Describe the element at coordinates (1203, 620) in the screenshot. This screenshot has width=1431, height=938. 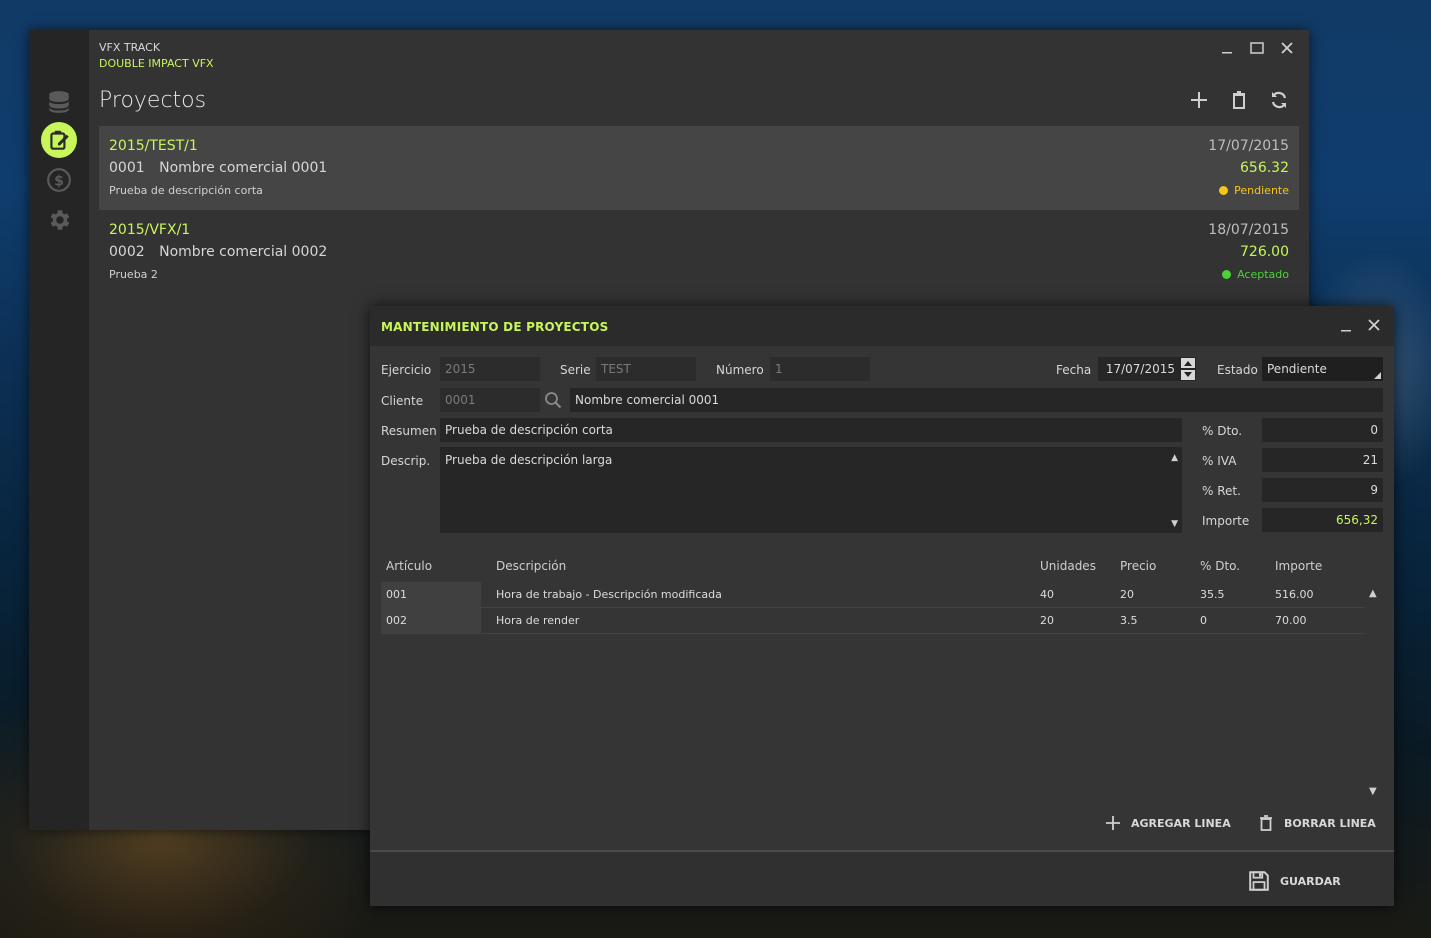
I see `cell-dto: 0` at that location.